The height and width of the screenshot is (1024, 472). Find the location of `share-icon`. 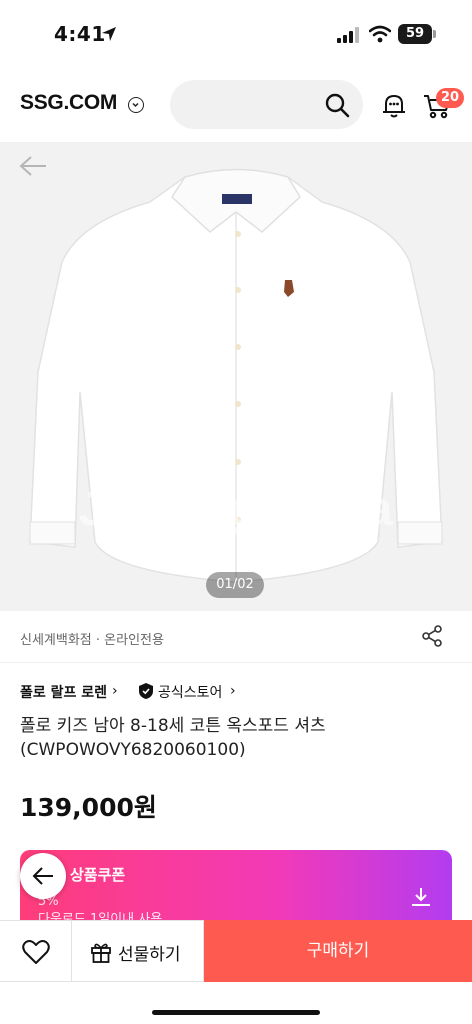

share-icon is located at coordinates (432, 636).